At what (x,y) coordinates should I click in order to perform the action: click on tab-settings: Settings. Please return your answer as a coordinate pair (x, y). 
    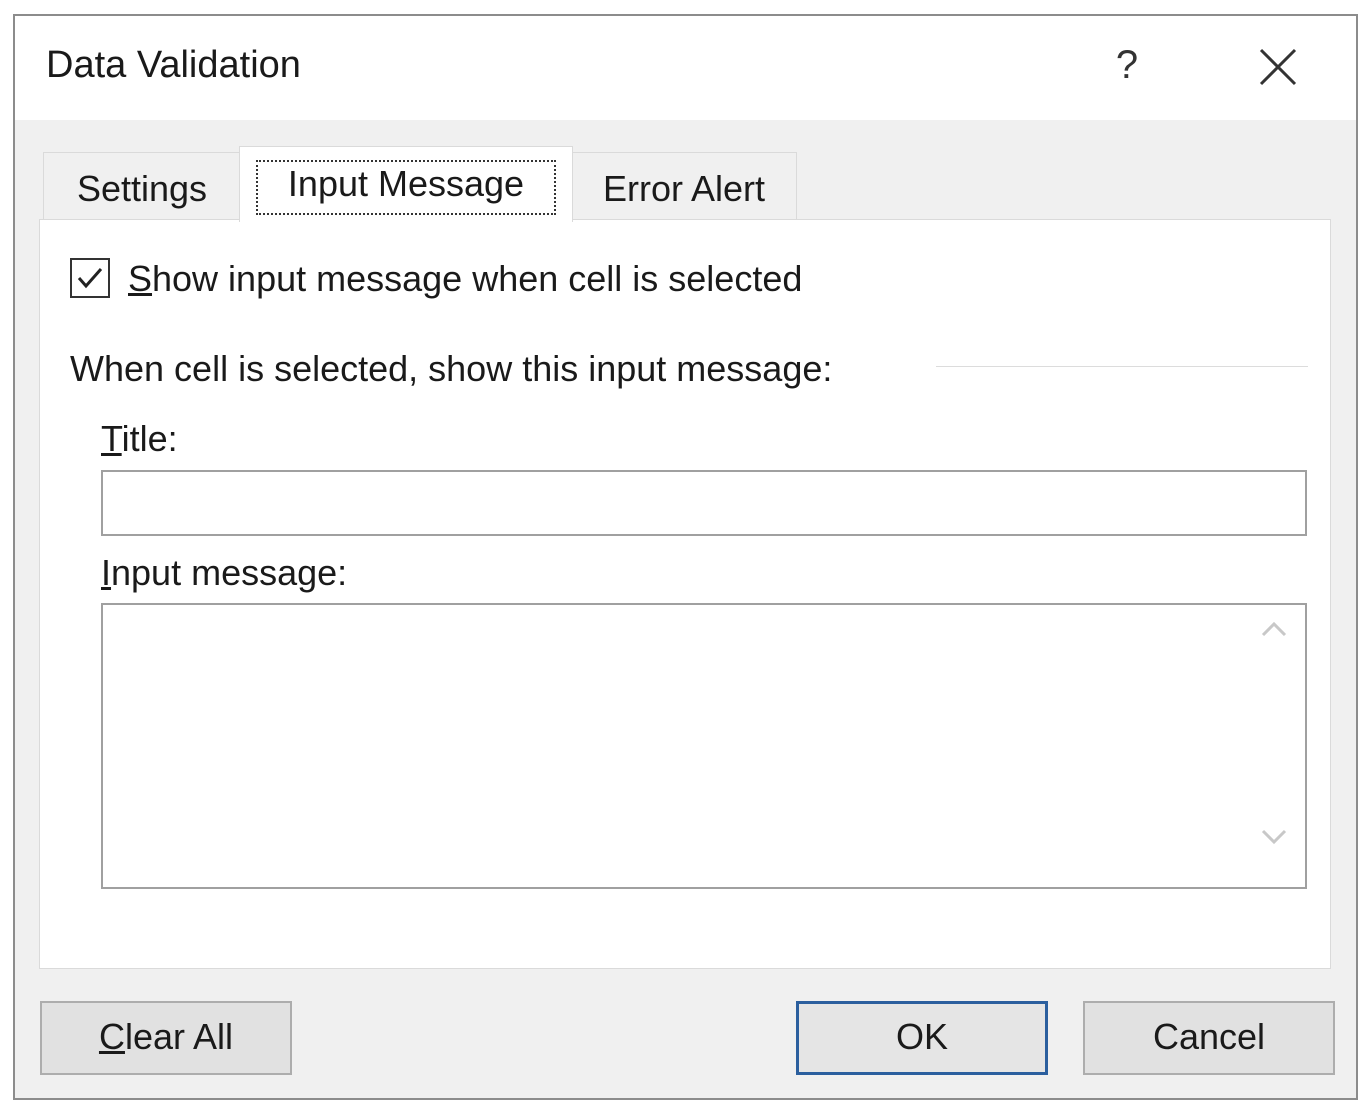
    Looking at the image, I should click on (142, 186).